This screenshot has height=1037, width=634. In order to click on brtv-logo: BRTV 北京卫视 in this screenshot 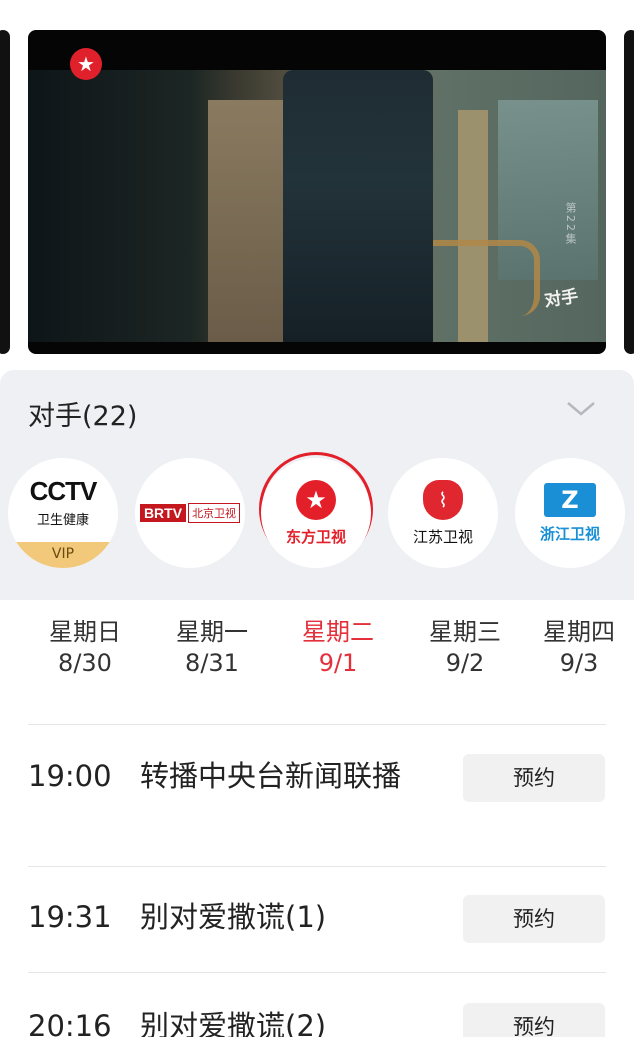, I will do `click(190, 513)`.